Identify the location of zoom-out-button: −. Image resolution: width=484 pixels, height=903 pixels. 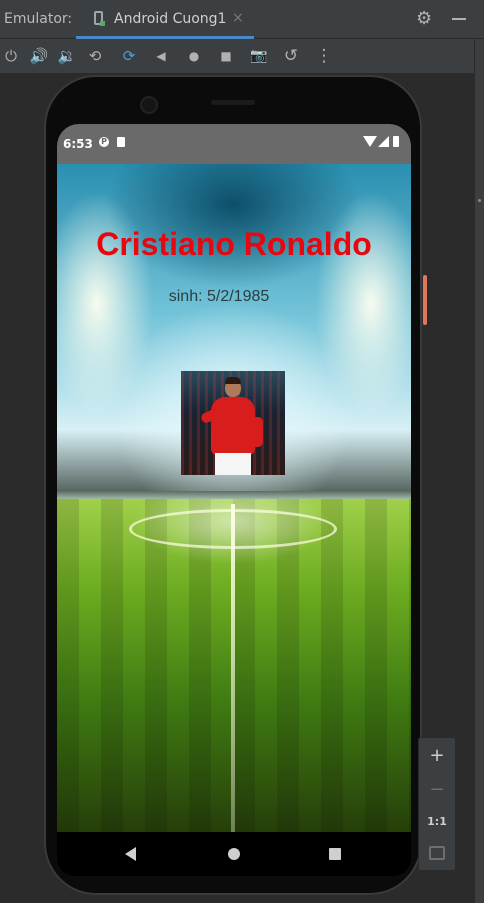
(437, 789).